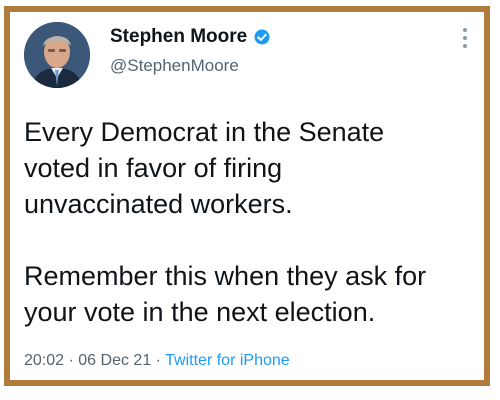 The width and height of the screenshot is (500, 400). I want to click on avatar, so click(57, 55).